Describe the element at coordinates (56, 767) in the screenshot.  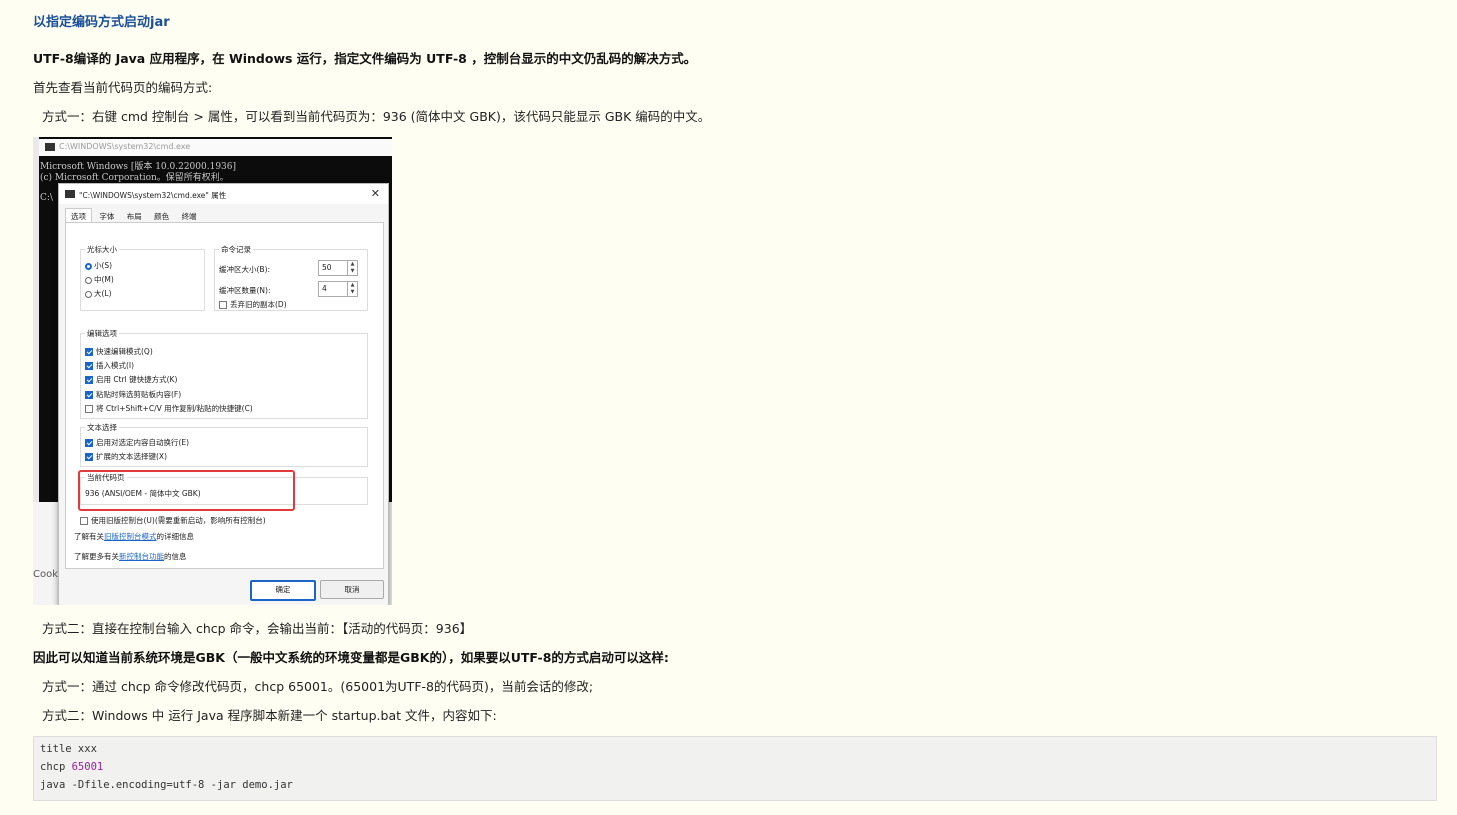
I see `code-command: chcp` at that location.